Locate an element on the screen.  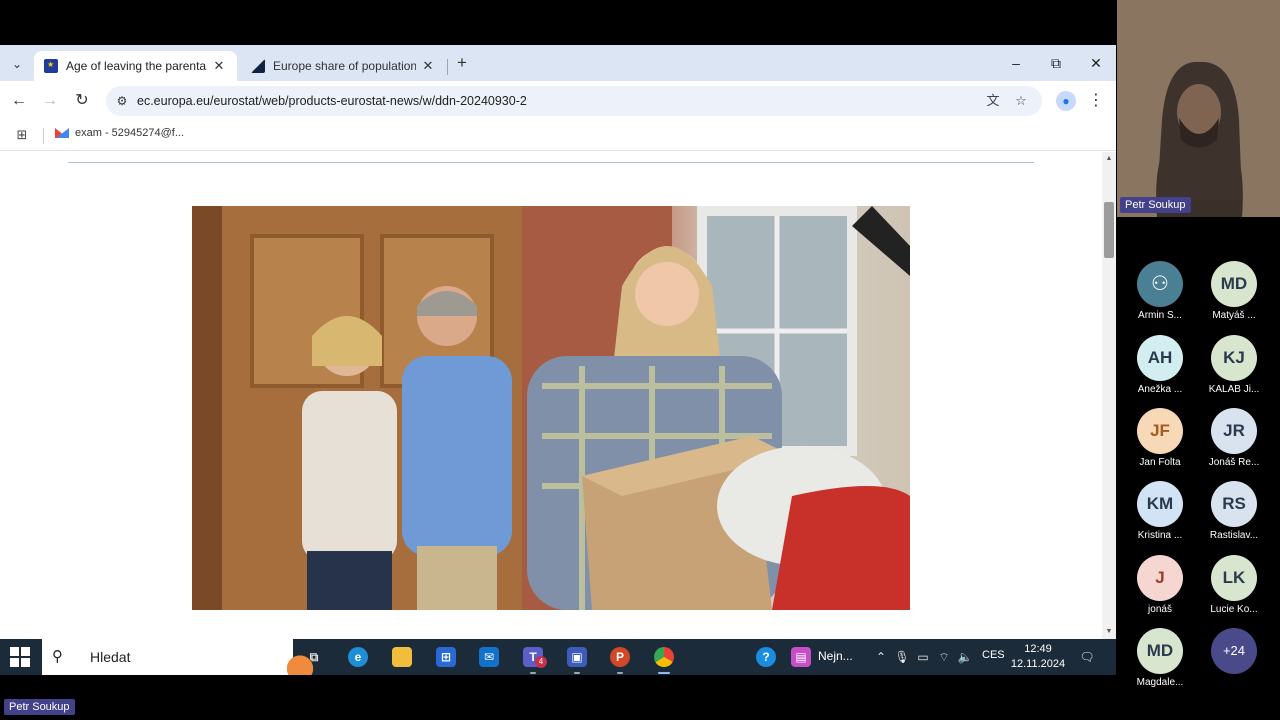
notifications-icon: 🗨 is located at coordinates (1087, 657).